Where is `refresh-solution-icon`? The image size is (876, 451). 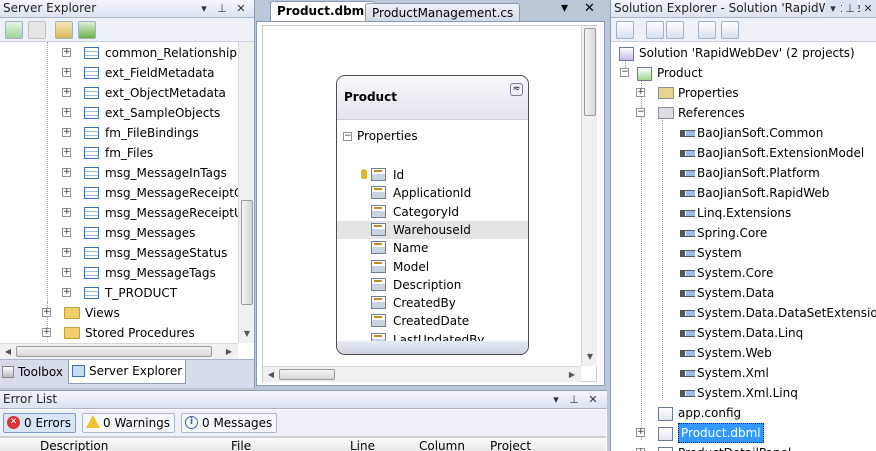
refresh-solution-icon is located at coordinates (675, 30).